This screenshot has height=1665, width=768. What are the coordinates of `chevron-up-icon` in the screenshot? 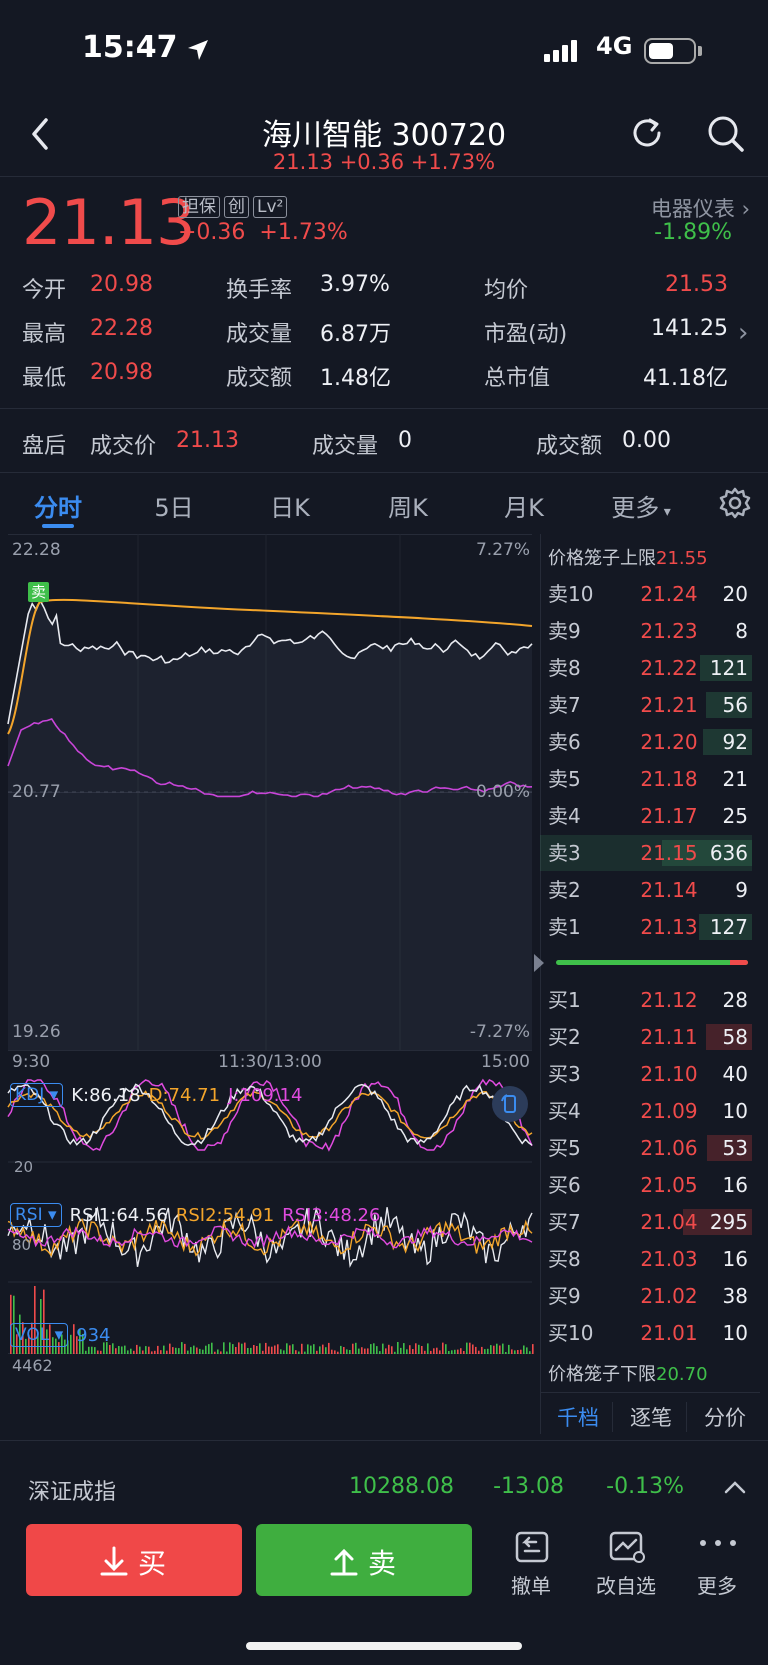 It's located at (735, 1487).